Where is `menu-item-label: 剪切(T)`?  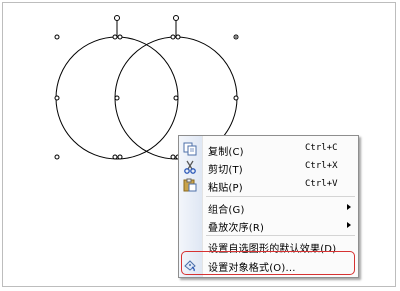
menu-item-label: 剪切(T) is located at coordinates (225, 170).